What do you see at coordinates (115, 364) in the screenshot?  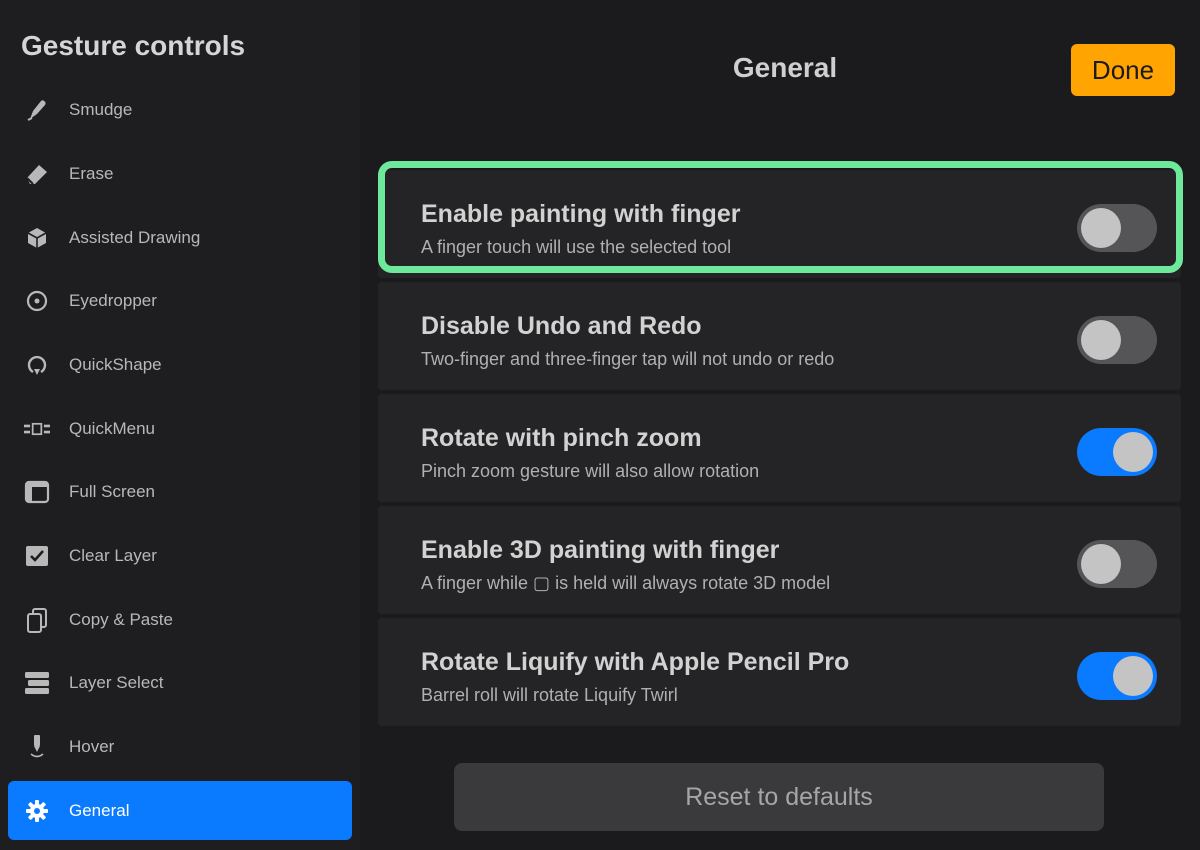 I see `sidebar-item-label: QuickShape` at bounding box center [115, 364].